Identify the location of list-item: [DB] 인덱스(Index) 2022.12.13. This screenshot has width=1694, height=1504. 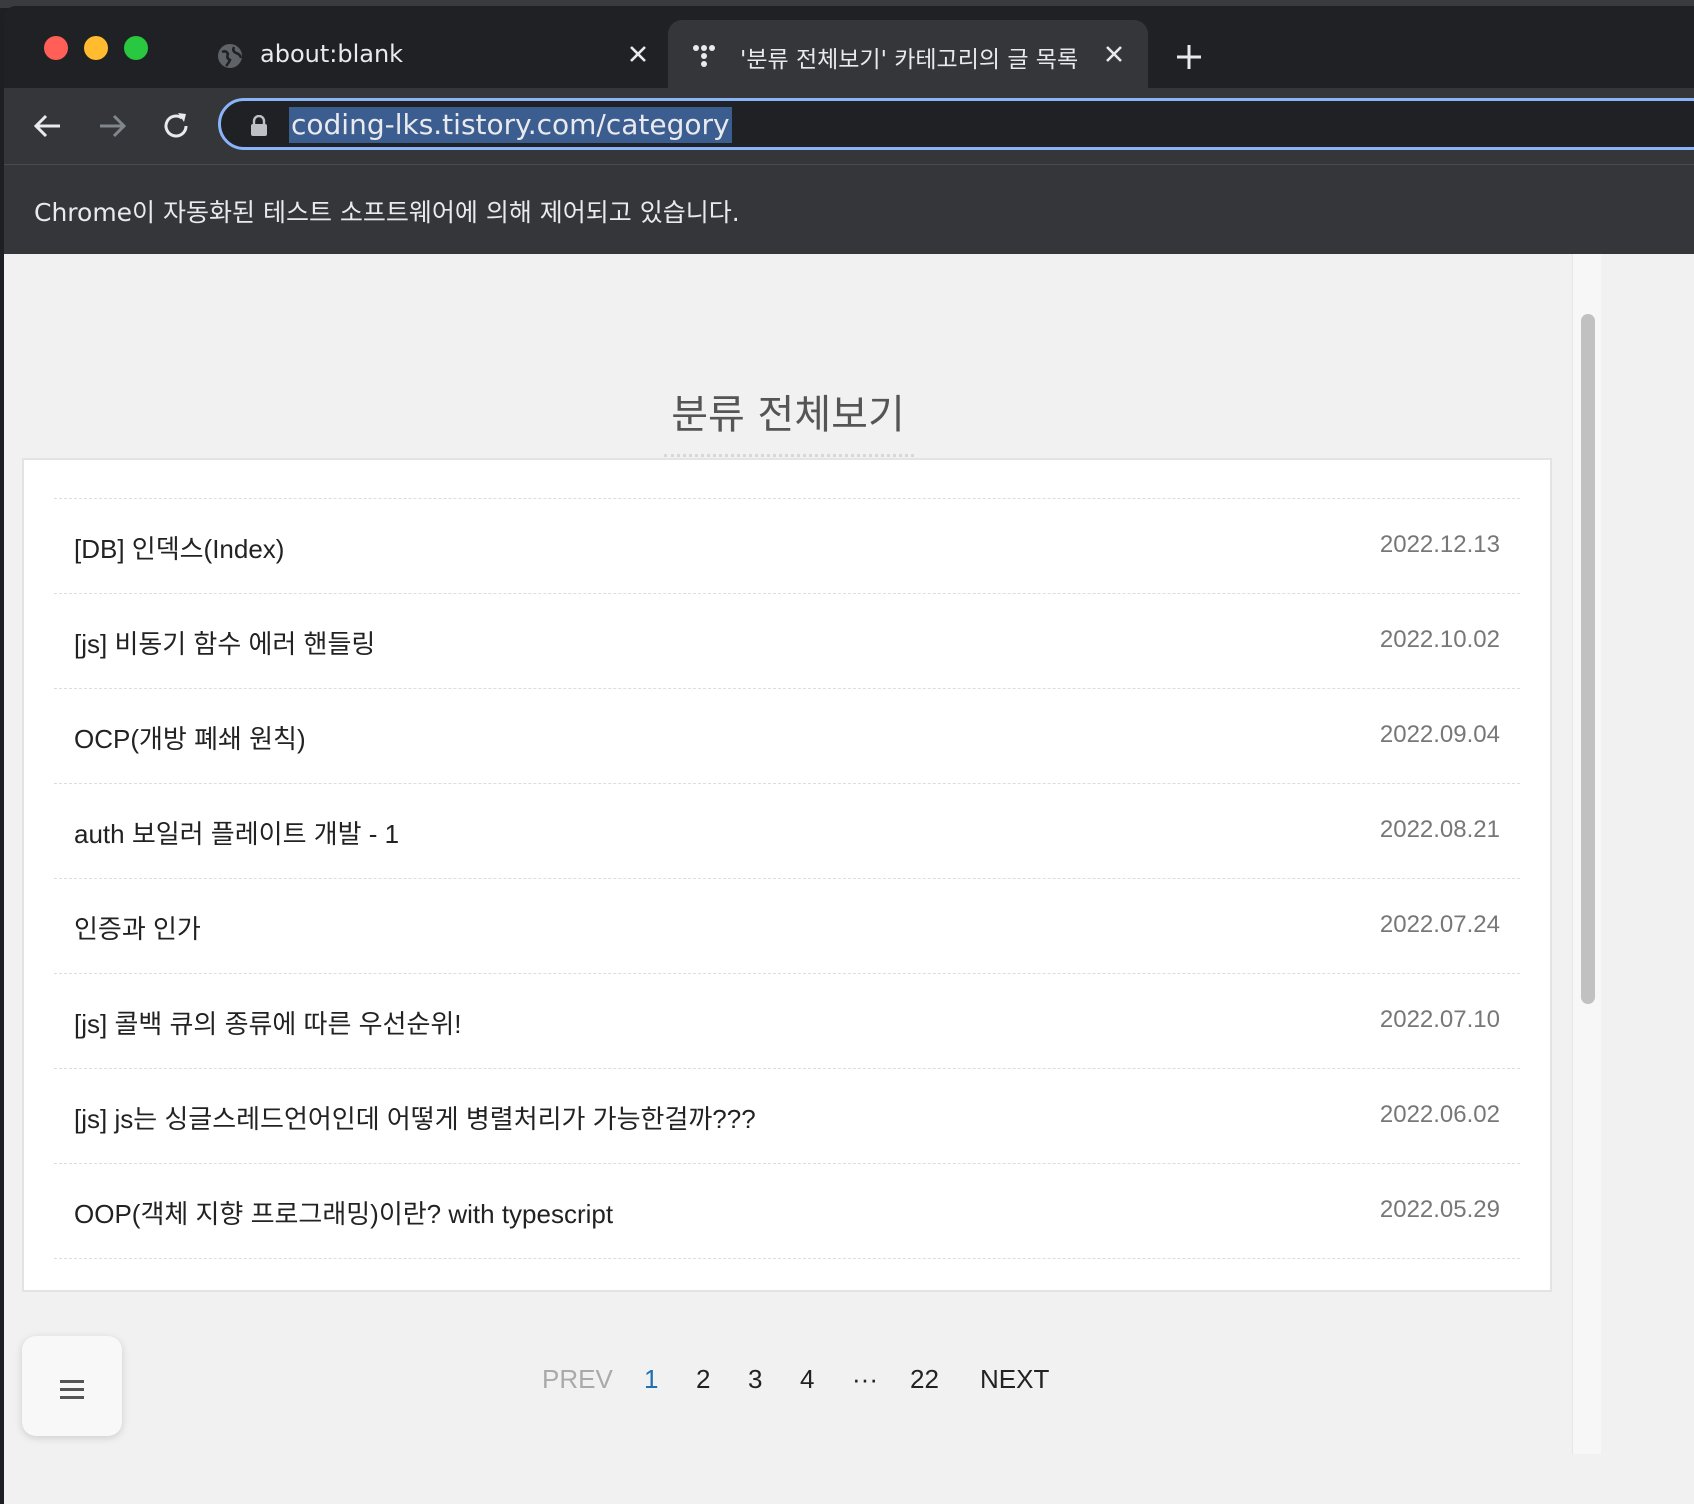
(787, 546).